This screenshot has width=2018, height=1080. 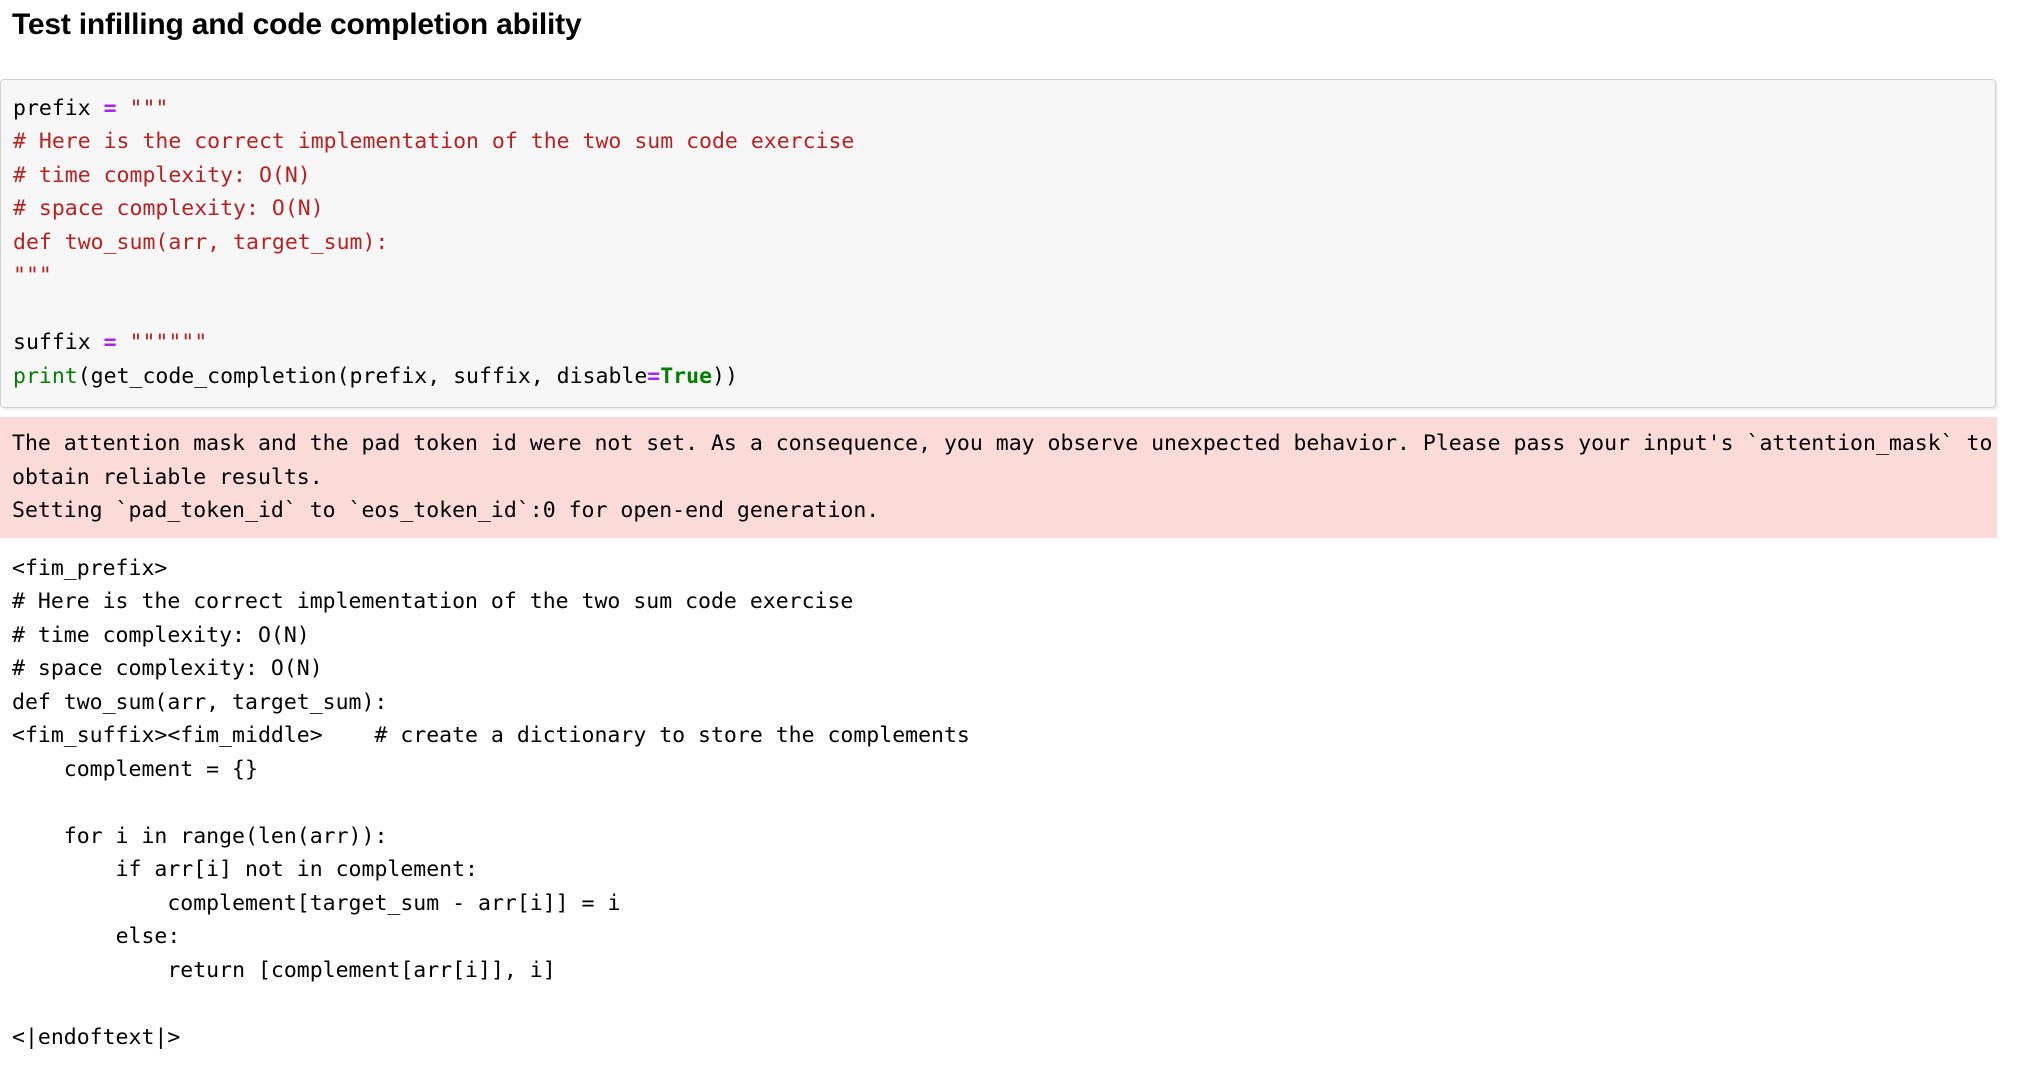 I want to click on code-token-string: # time complexity: O(N), so click(x=162, y=175).